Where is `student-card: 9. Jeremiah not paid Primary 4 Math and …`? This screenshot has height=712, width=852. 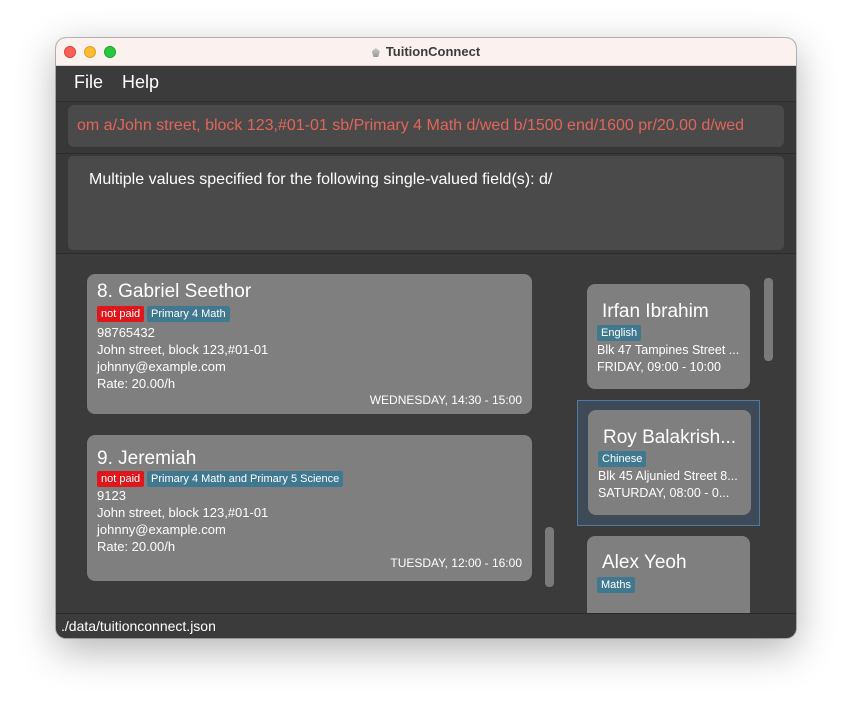
student-card: 9. Jeremiah not paid Primary 4 Math and … is located at coordinates (309, 508).